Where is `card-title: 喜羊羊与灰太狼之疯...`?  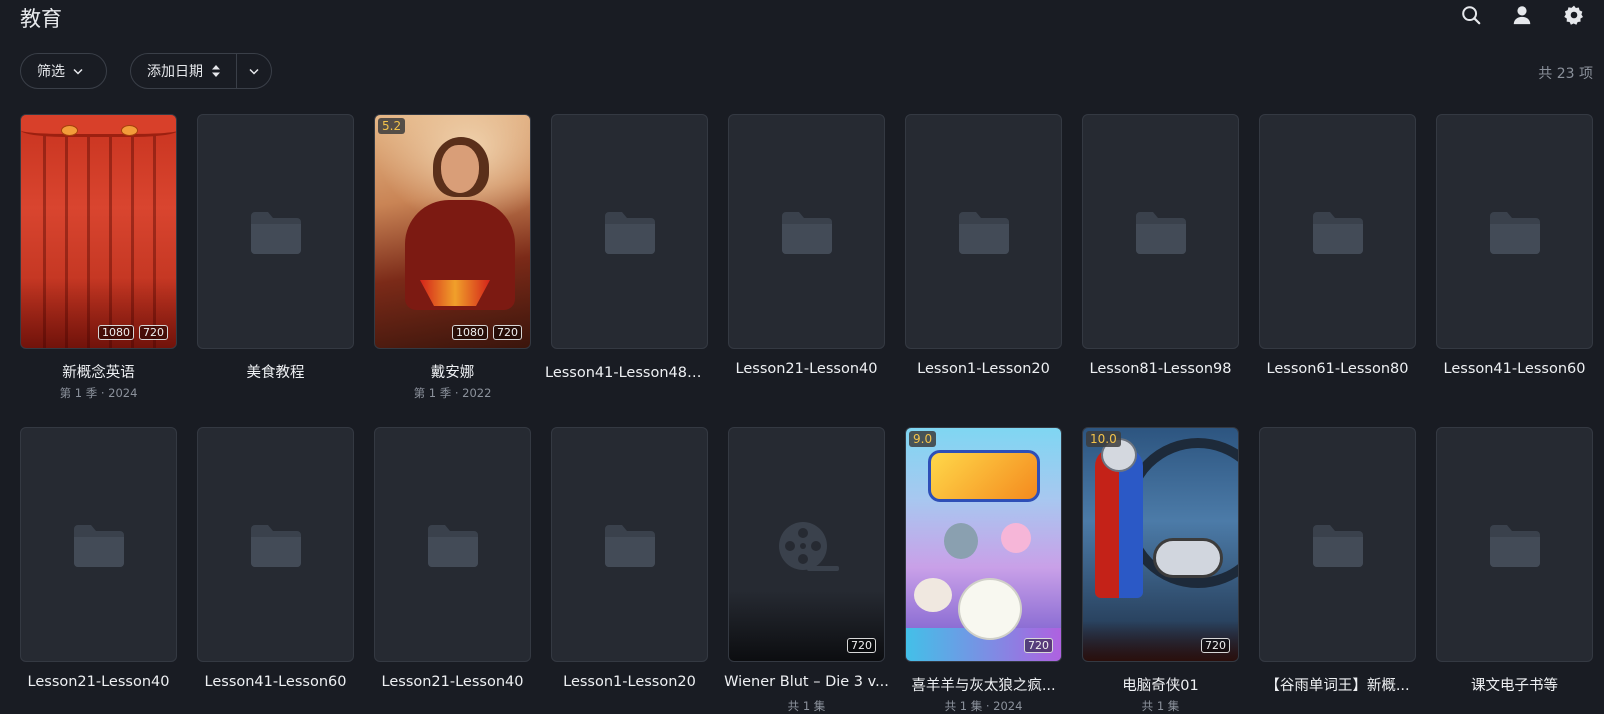
card-title: 喜羊羊与灰太狼之疯... is located at coordinates (983, 684).